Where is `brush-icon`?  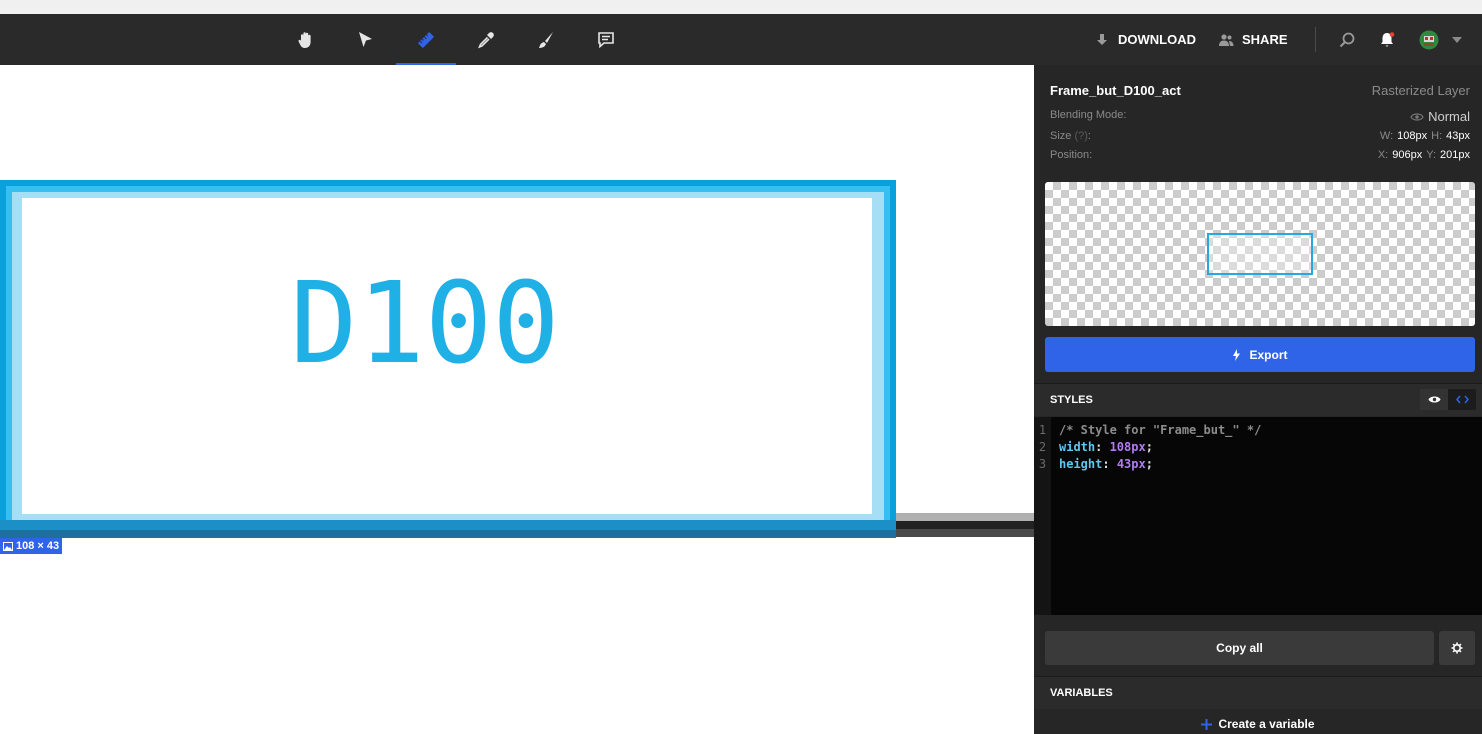 brush-icon is located at coordinates (546, 39).